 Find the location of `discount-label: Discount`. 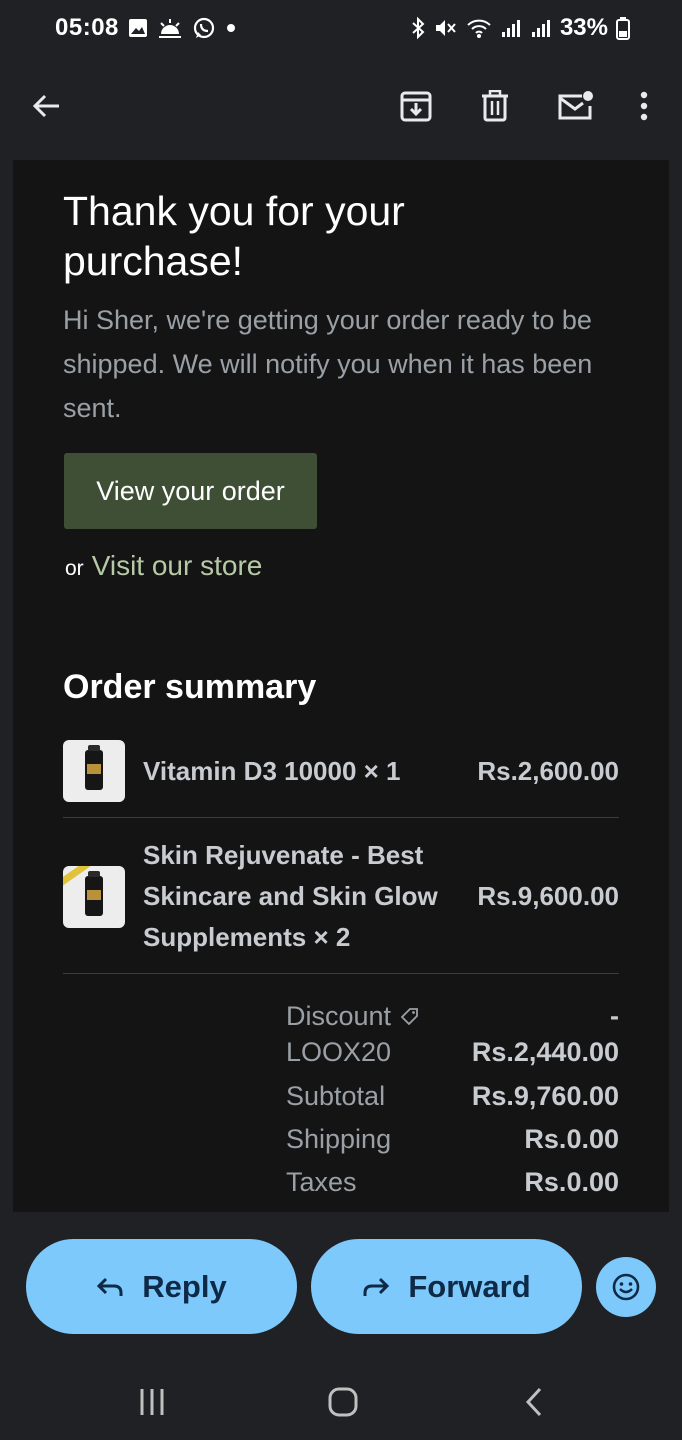

discount-label: Discount is located at coordinates (339, 1016).